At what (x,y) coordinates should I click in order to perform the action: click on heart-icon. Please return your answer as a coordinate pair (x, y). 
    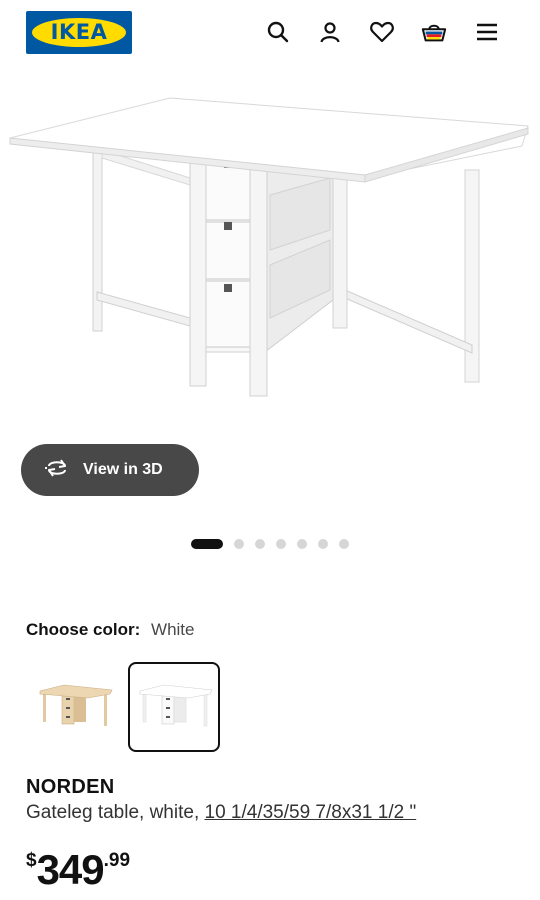
    Looking at the image, I should click on (382, 32).